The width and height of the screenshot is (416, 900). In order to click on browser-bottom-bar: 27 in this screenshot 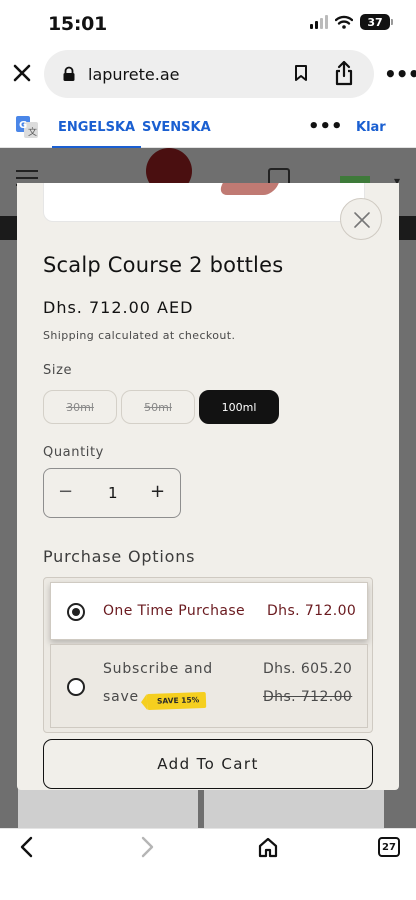, I will do `click(208, 864)`.